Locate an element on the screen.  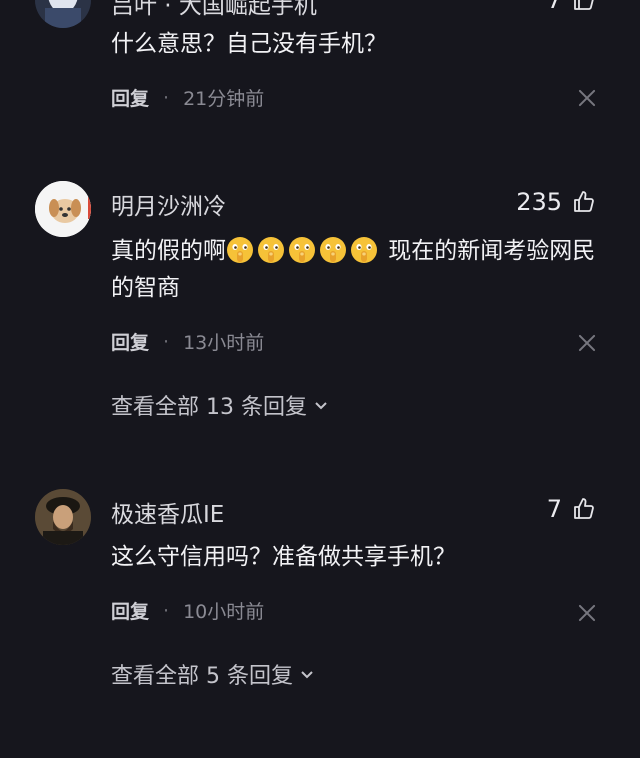
comment-text: 这么守信用吗？准备做共享手机？ is located at coordinates (283, 557).